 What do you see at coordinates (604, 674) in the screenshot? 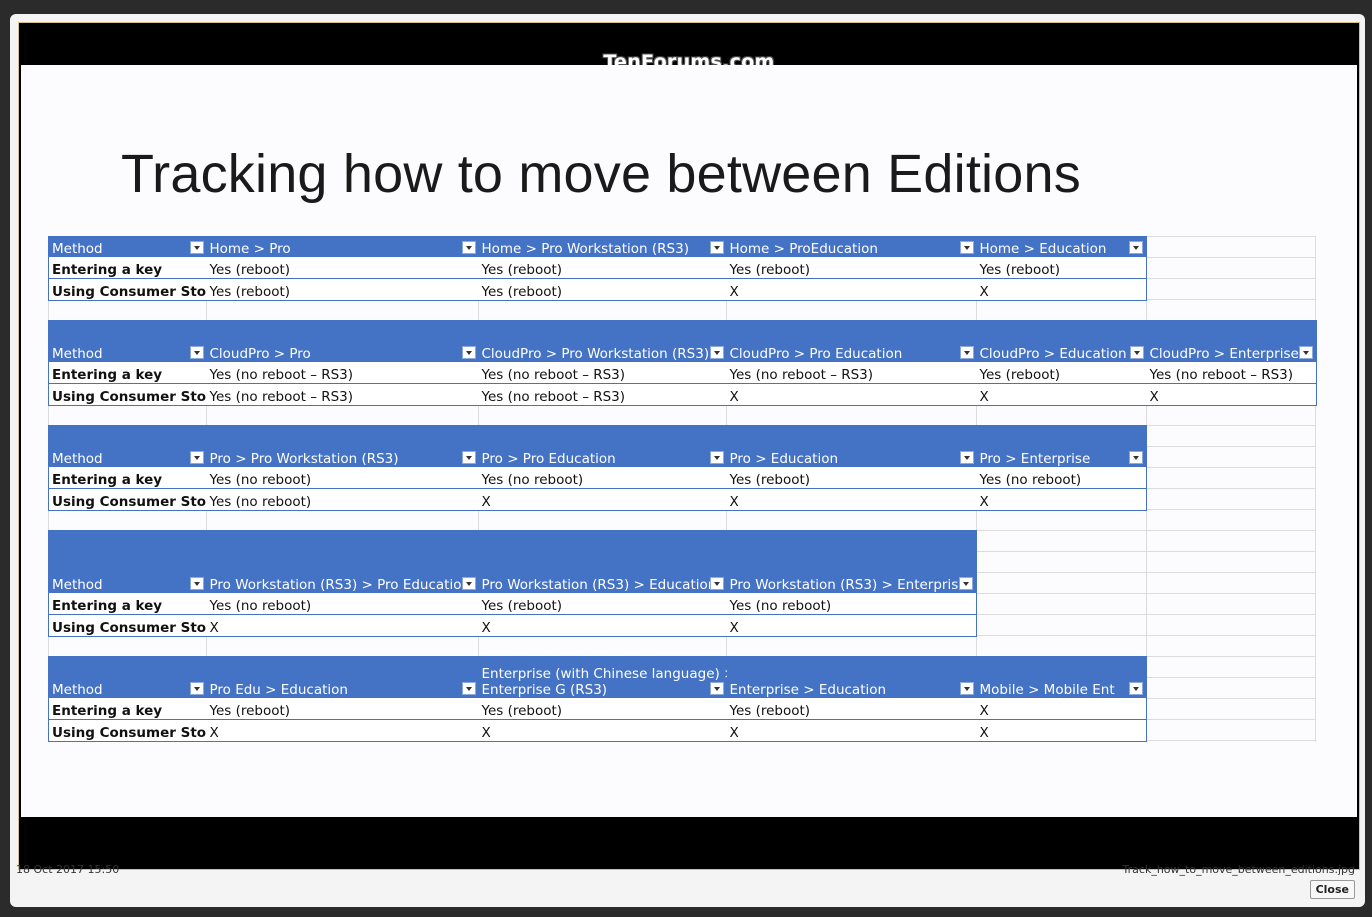
I see `header-line-1: Enterprise (with Chinese language) >` at bounding box center [604, 674].